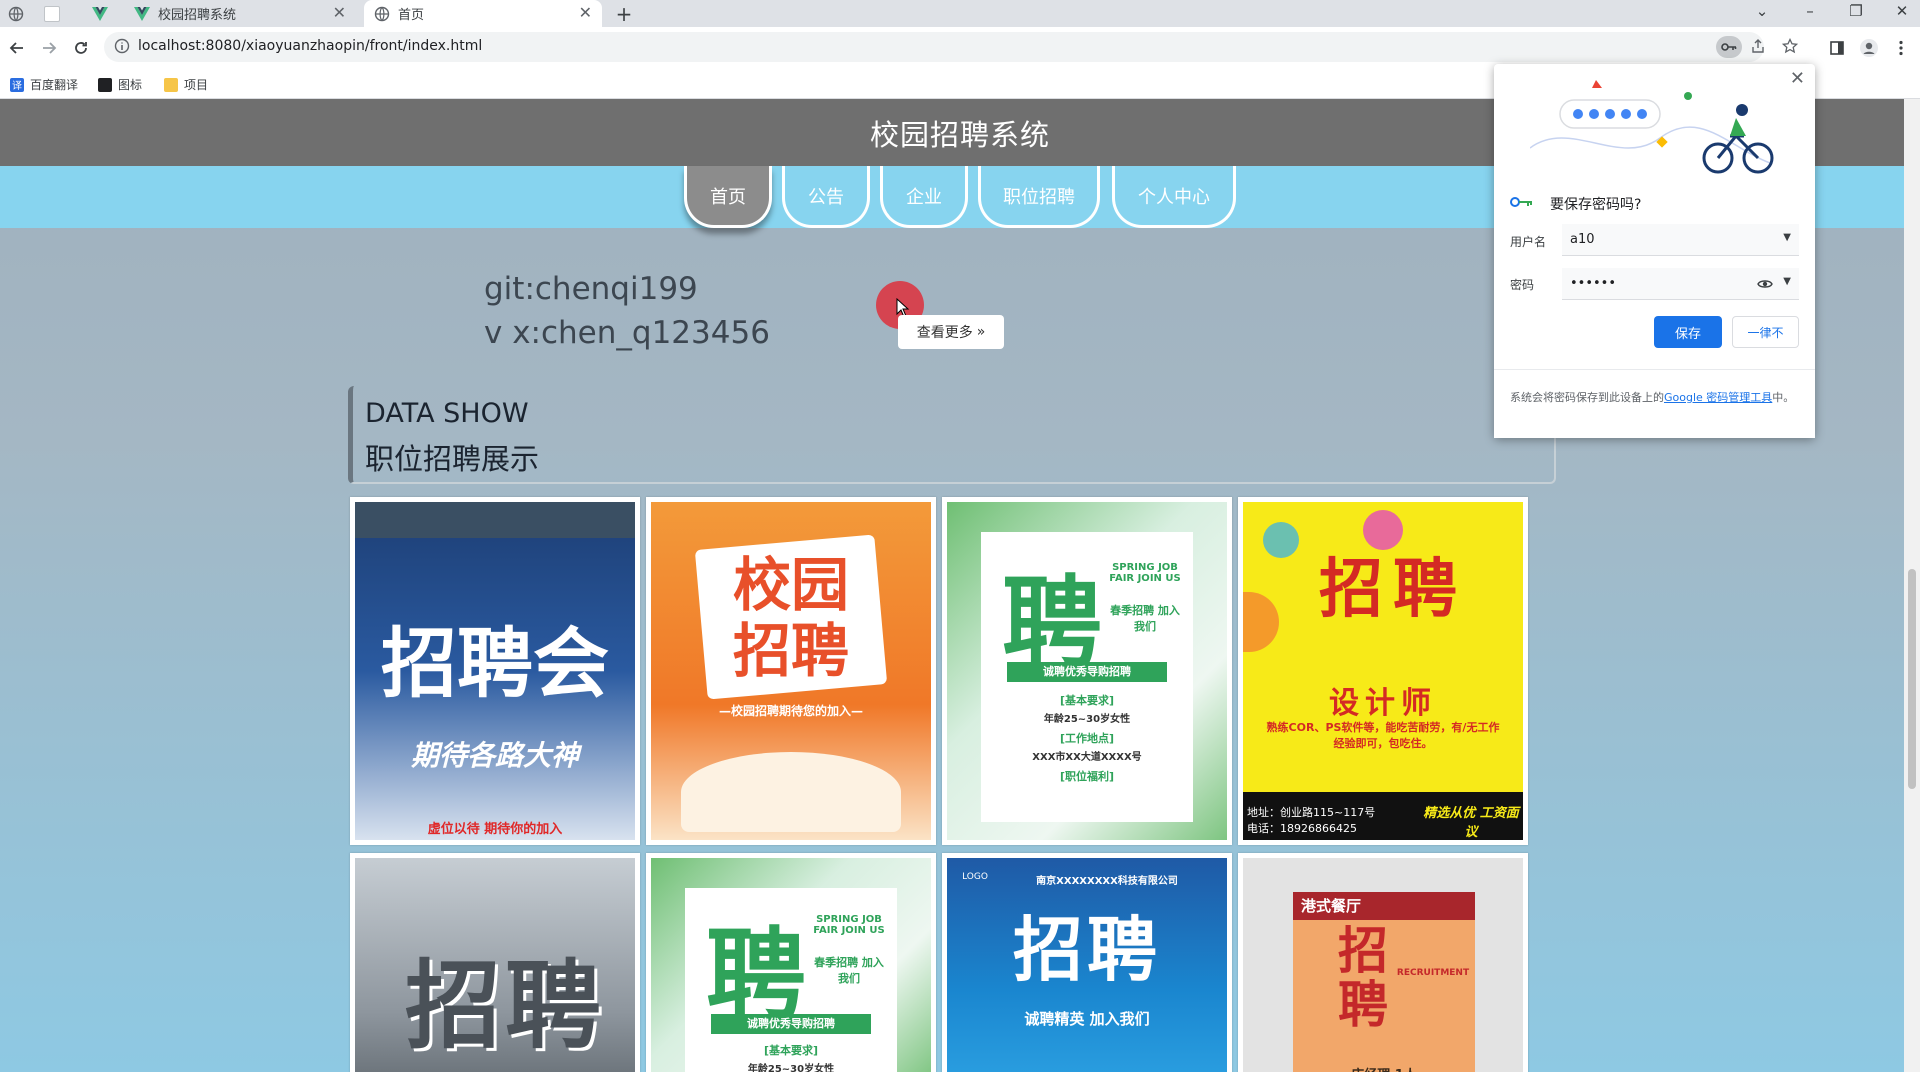 The height and width of the screenshot is (1072, 1920). Describe the element at coordinates (494, 755) in the screenshot. I see `poster-subtitle: 期待各路大神` at that location.